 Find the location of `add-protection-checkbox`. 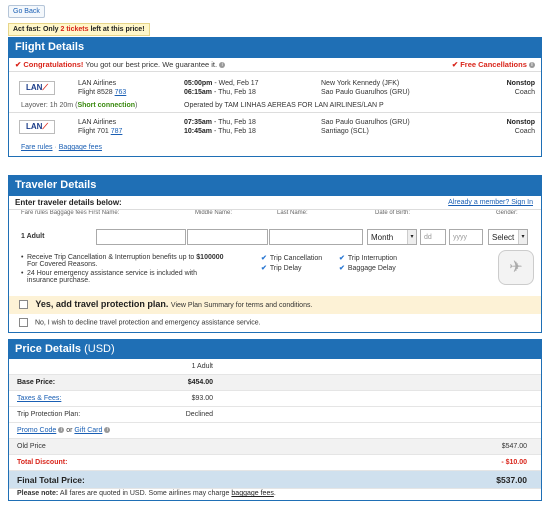

add-protection-checkbox is located at coordinates (23, 305).